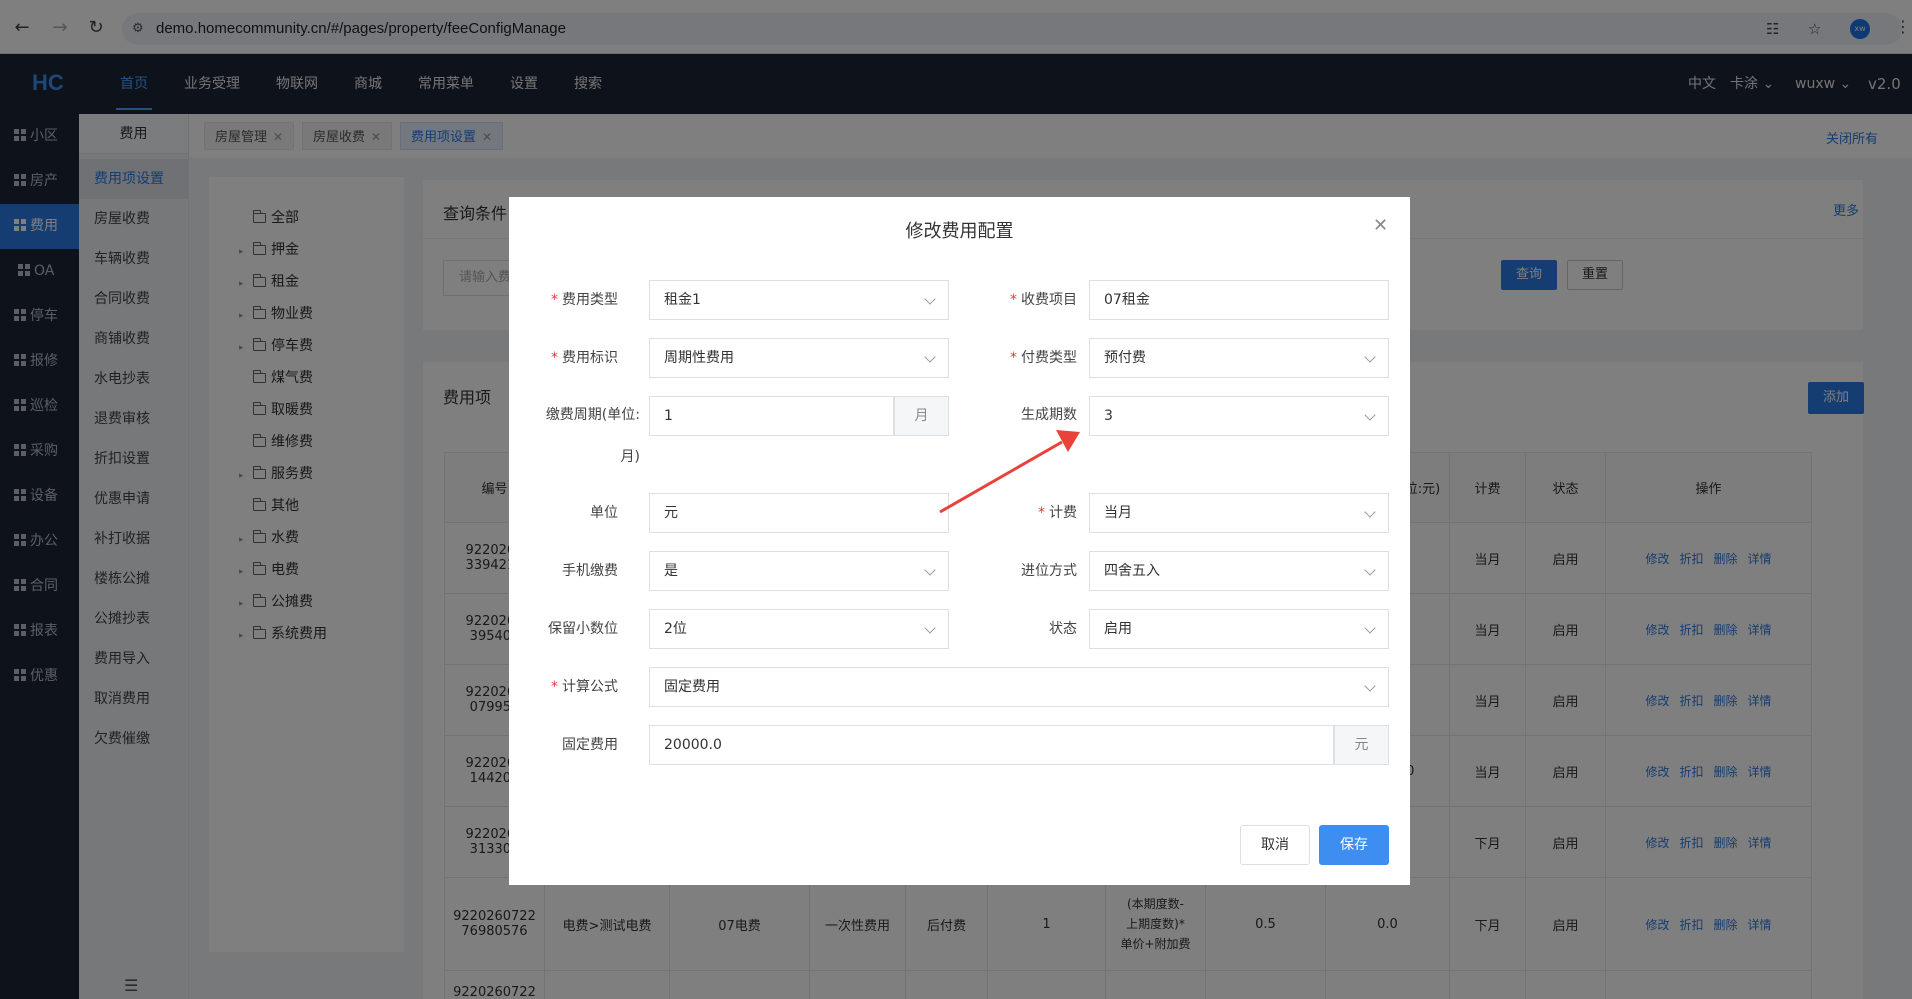 This screenshot has height=999, width=1912. I want to click on arrow-head, so click(1068, 441).